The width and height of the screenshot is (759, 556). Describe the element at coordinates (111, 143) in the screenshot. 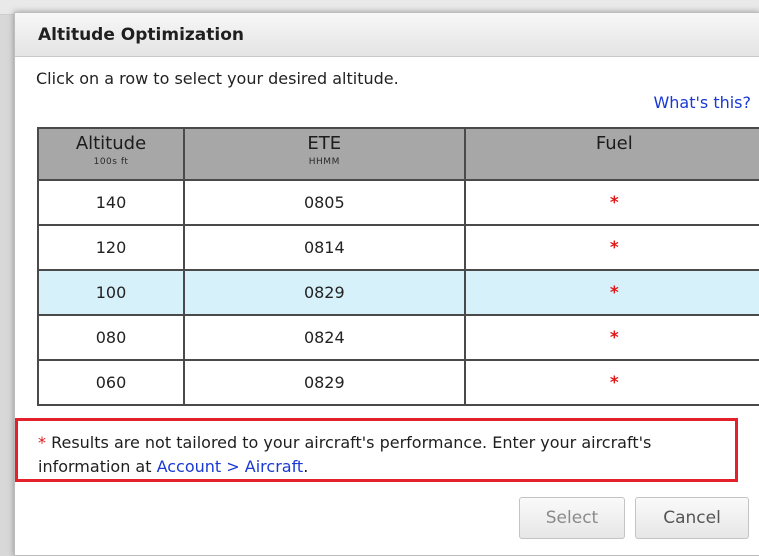

I see `column-header-label: Altitude` at that location.